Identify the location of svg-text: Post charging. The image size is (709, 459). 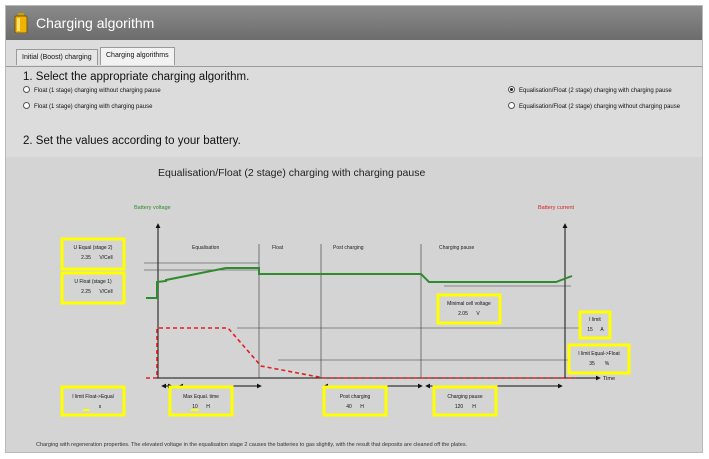
(355, 397).